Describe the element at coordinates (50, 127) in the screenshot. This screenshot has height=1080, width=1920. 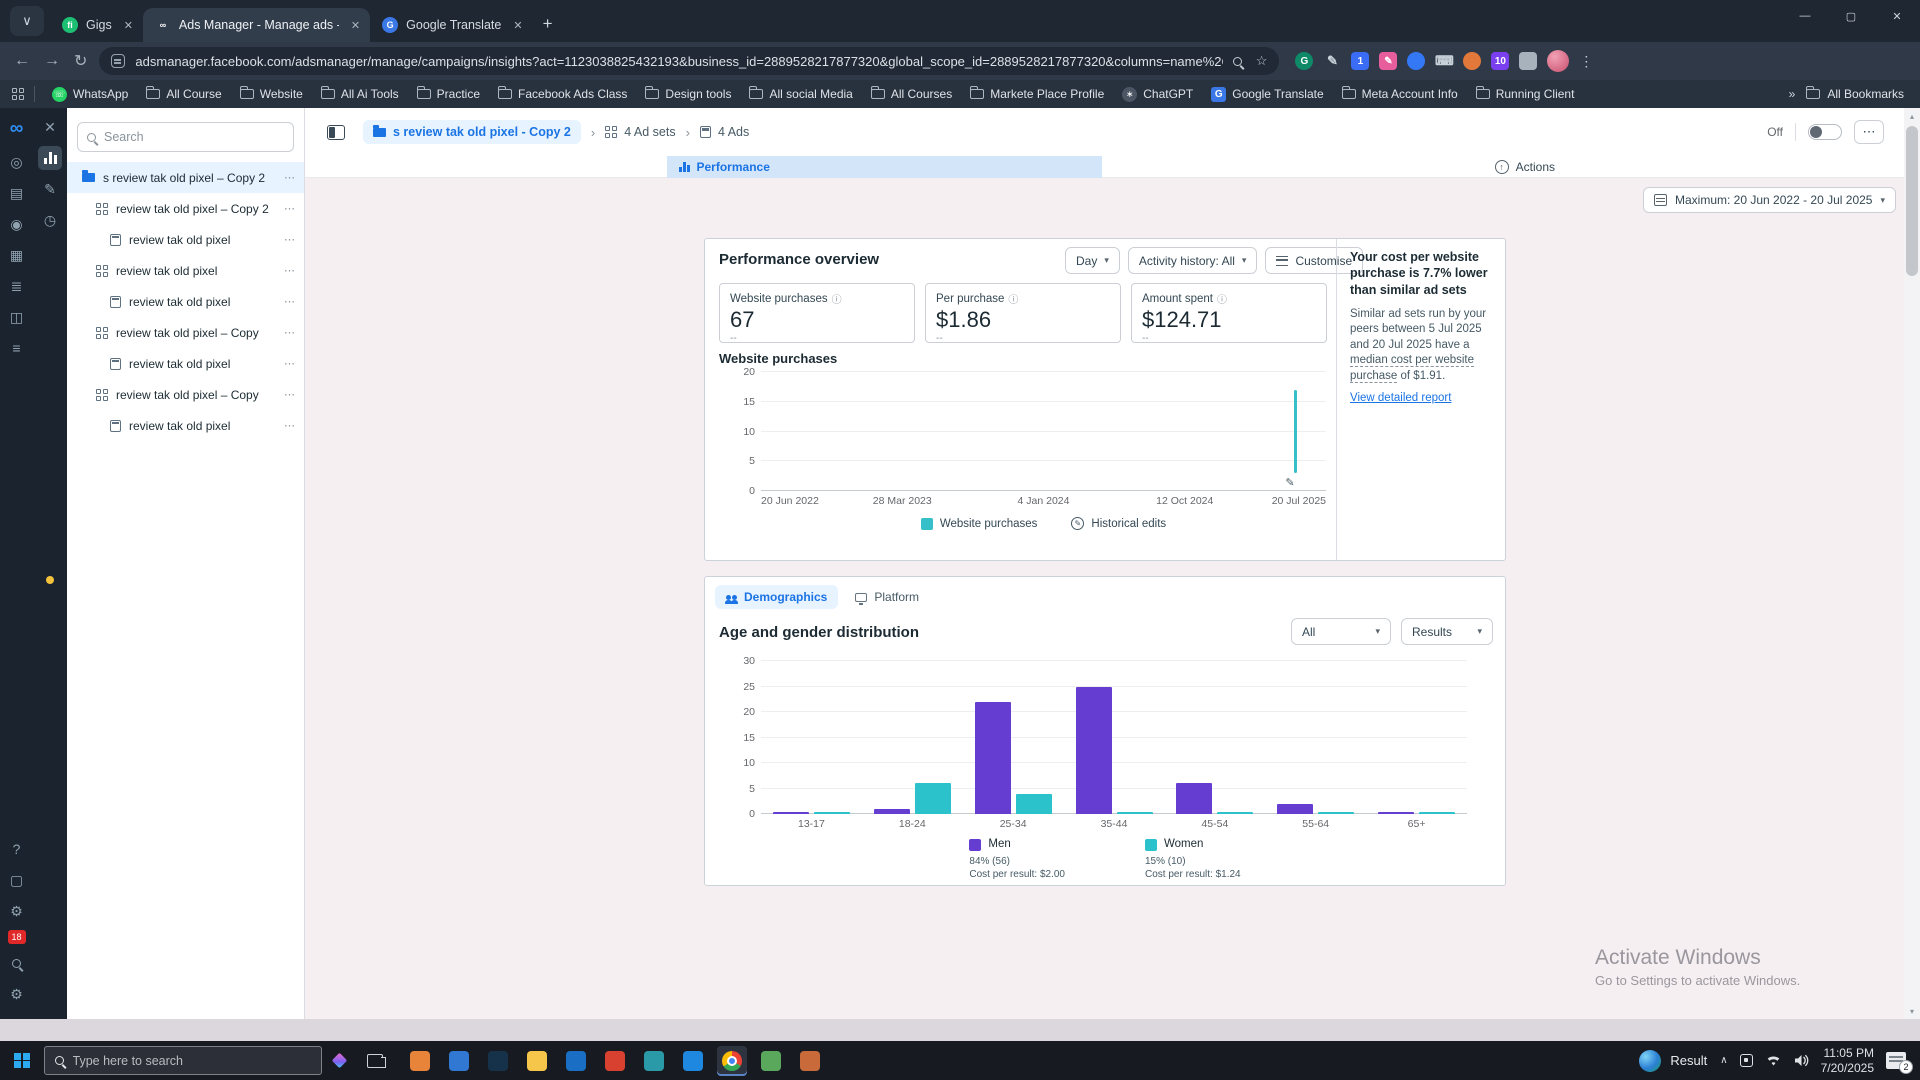
I see `close-icon: ✕` at that location.